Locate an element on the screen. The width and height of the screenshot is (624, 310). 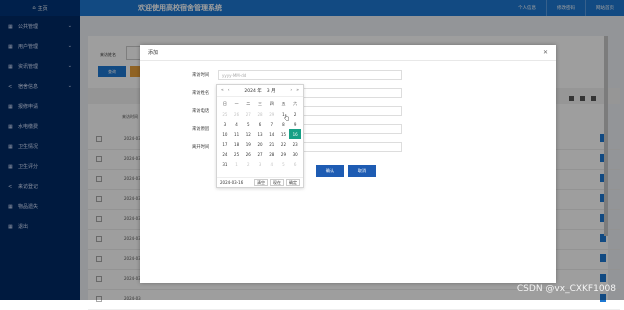
calendar-day: 17 is located at coordinates (225, 144).